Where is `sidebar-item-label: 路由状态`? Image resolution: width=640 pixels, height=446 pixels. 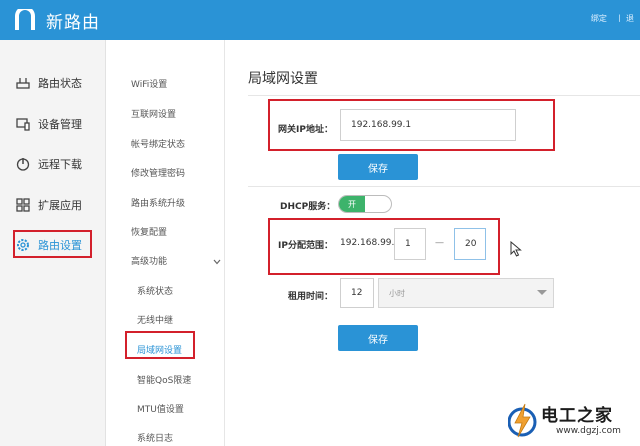 sidebar-item-label: 路由状态 is located at coordinates (60, 83).